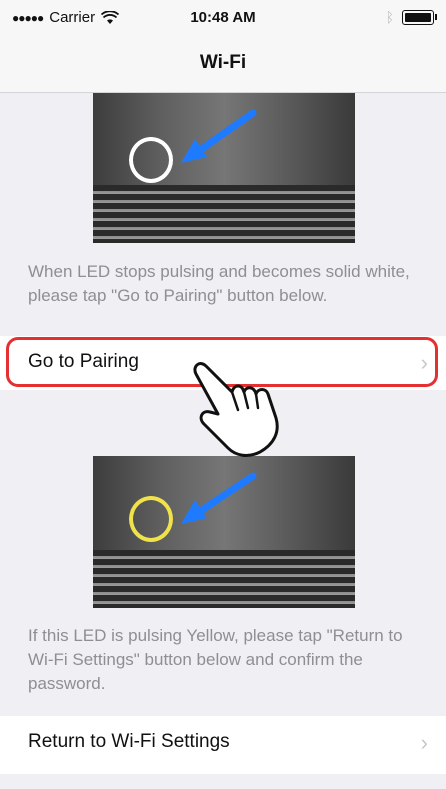  What do you see at coordinates (389, 17) in the screenshot?
I see `bluetooth-icon: ᛒ` at bounding box center [389, 17].